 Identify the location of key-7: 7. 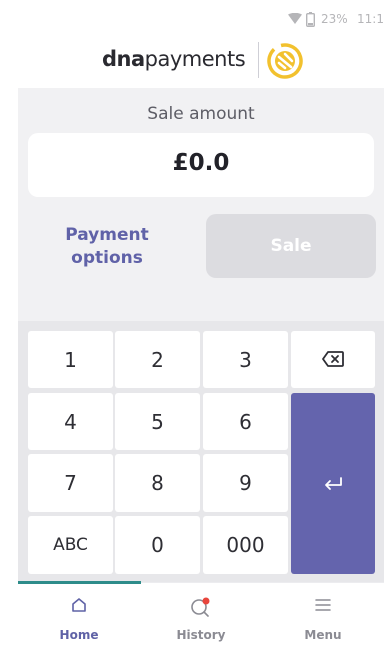
(70, 483).